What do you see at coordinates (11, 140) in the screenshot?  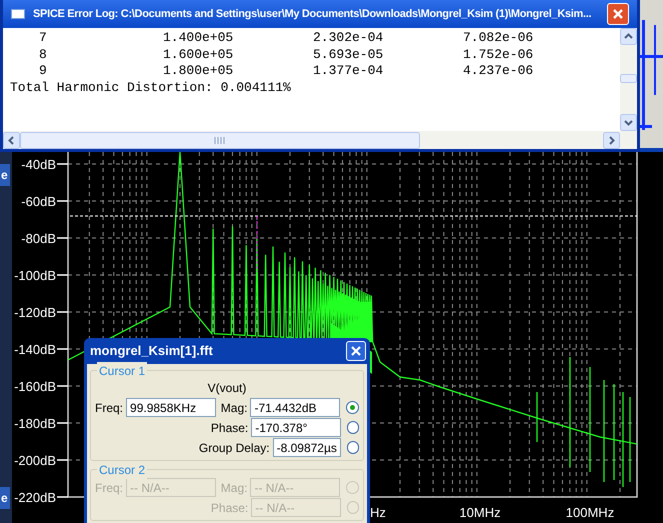 I see `scroll-left-icon` at bounding box center [11, 140].